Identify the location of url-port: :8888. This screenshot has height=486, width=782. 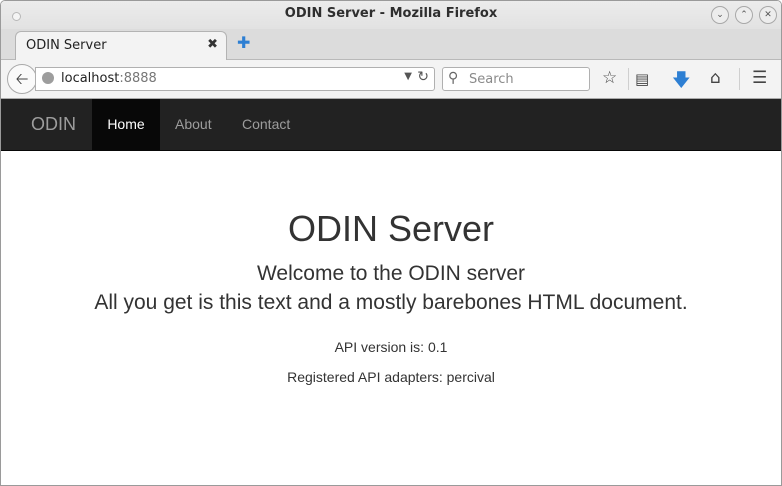
(138, 78).